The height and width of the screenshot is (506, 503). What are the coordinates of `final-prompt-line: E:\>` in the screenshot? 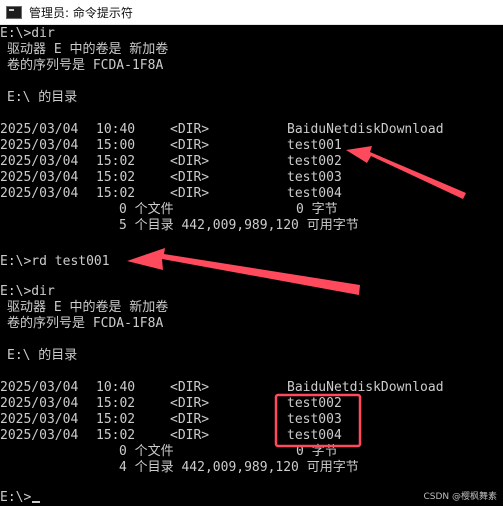 It's located at (20, 498).